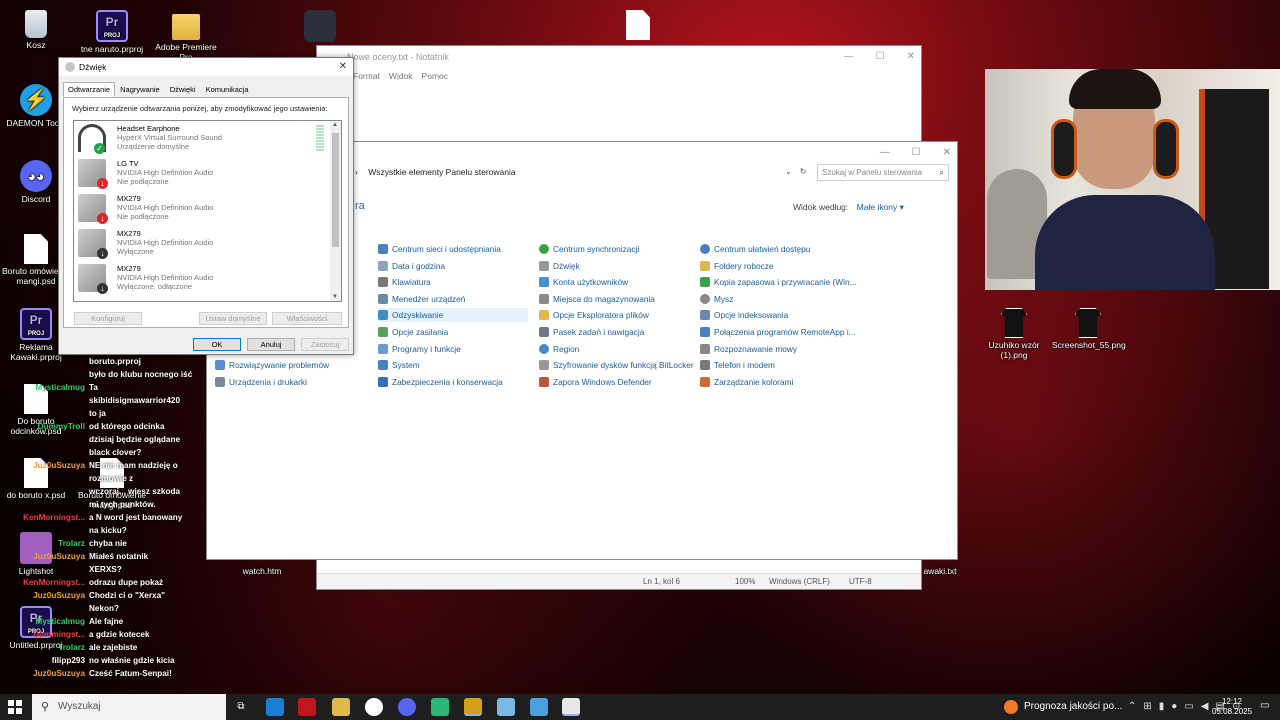 The width and height of the screenshot is (1280, 720). Describe the element at coordinates (272, 365) in the screenshot. I see `cp-item-troubleshooting: Rozwiązywanie problemów` at that location.